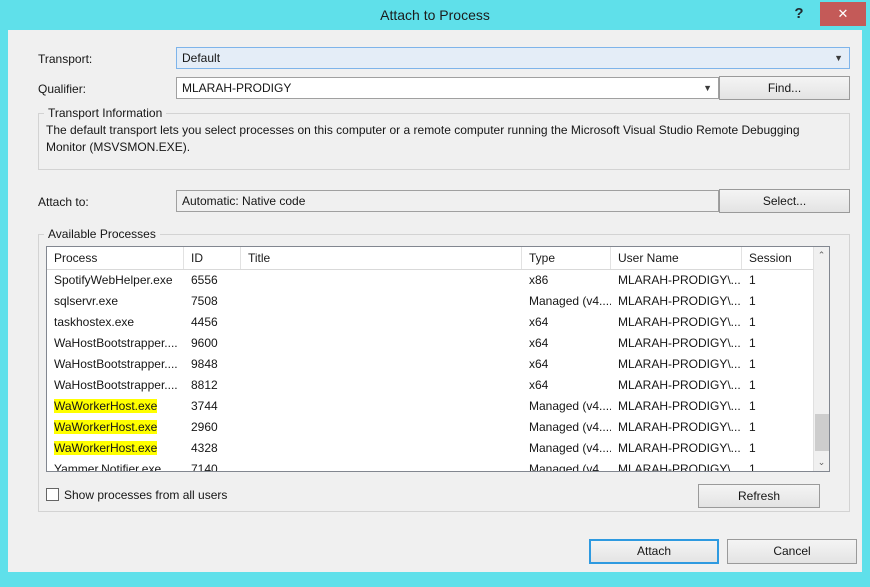  What do you see at coordinates (513, 58) in the screenshot?
I see `transport-combobox: Default ▼` at bounding box center [513, 58].